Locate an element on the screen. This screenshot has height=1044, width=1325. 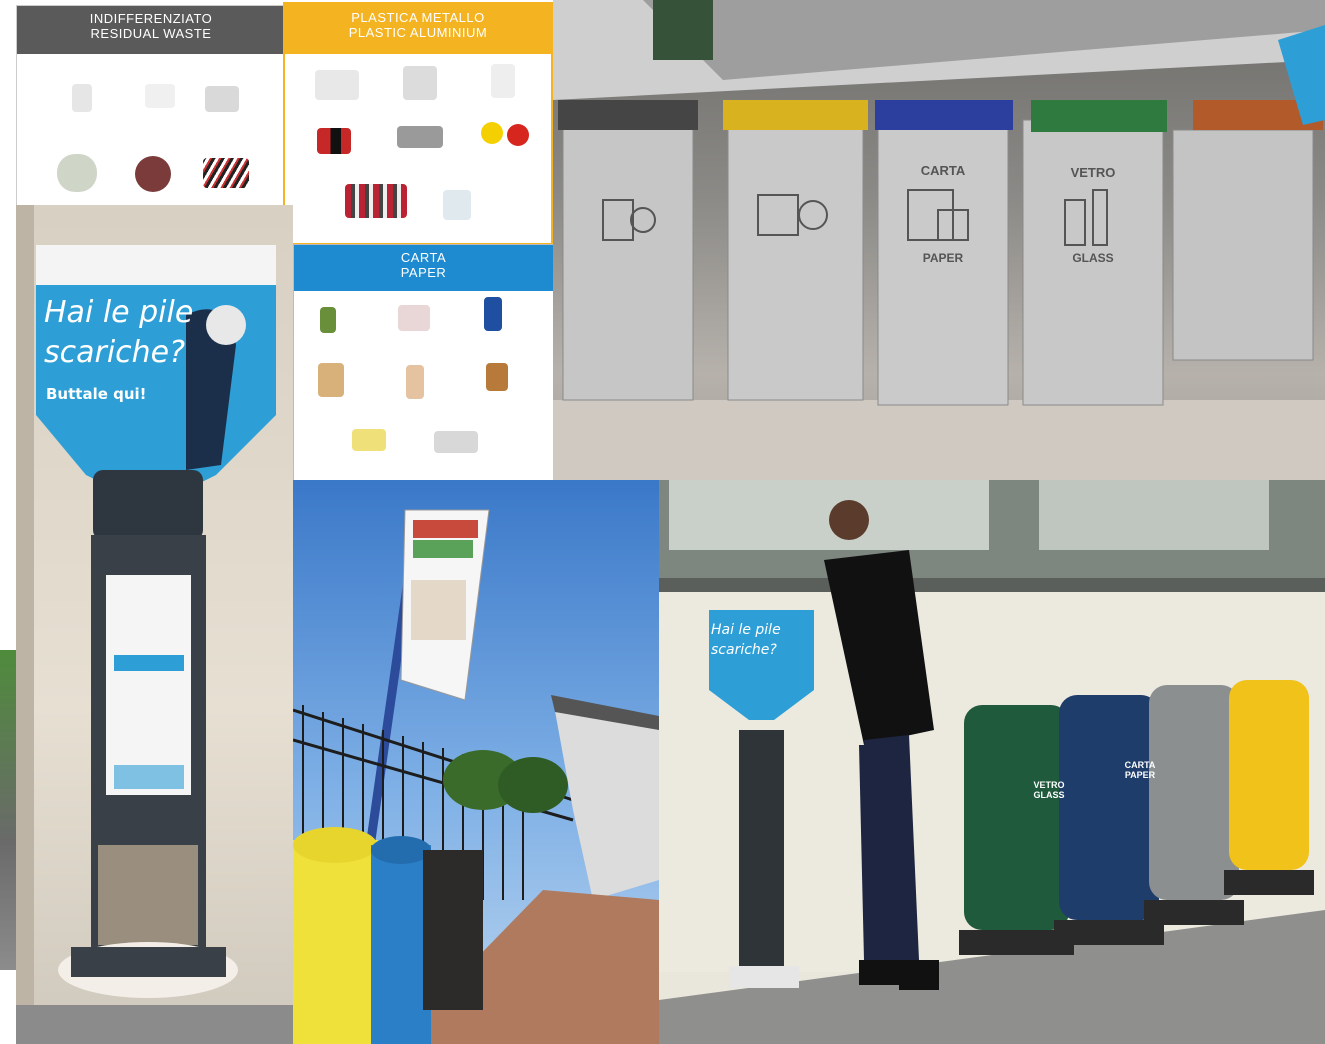
bin-label-carta: CARTA is located at coordinates (943, 170).